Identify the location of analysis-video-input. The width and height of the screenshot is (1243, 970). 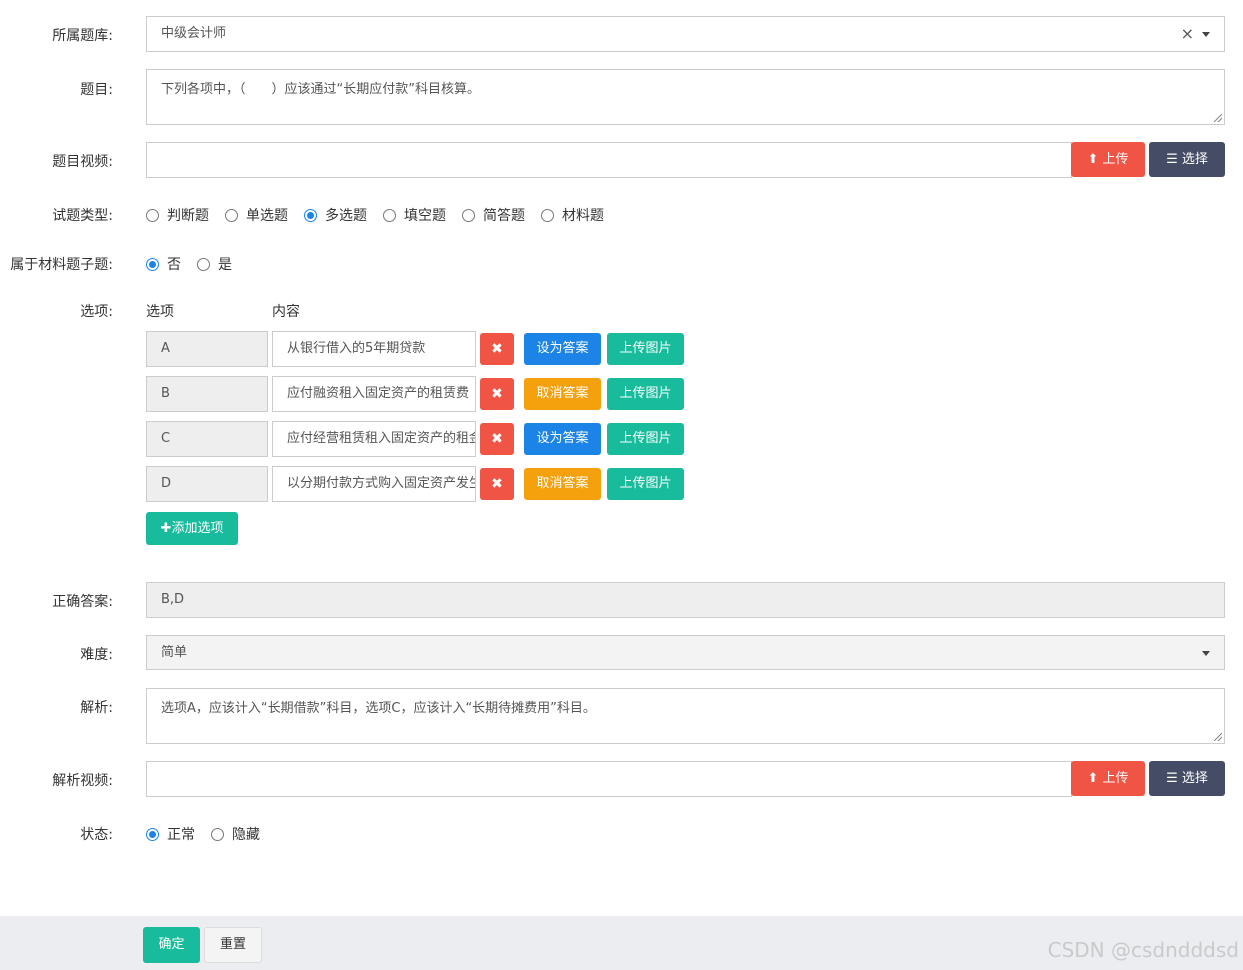
(609, 779).